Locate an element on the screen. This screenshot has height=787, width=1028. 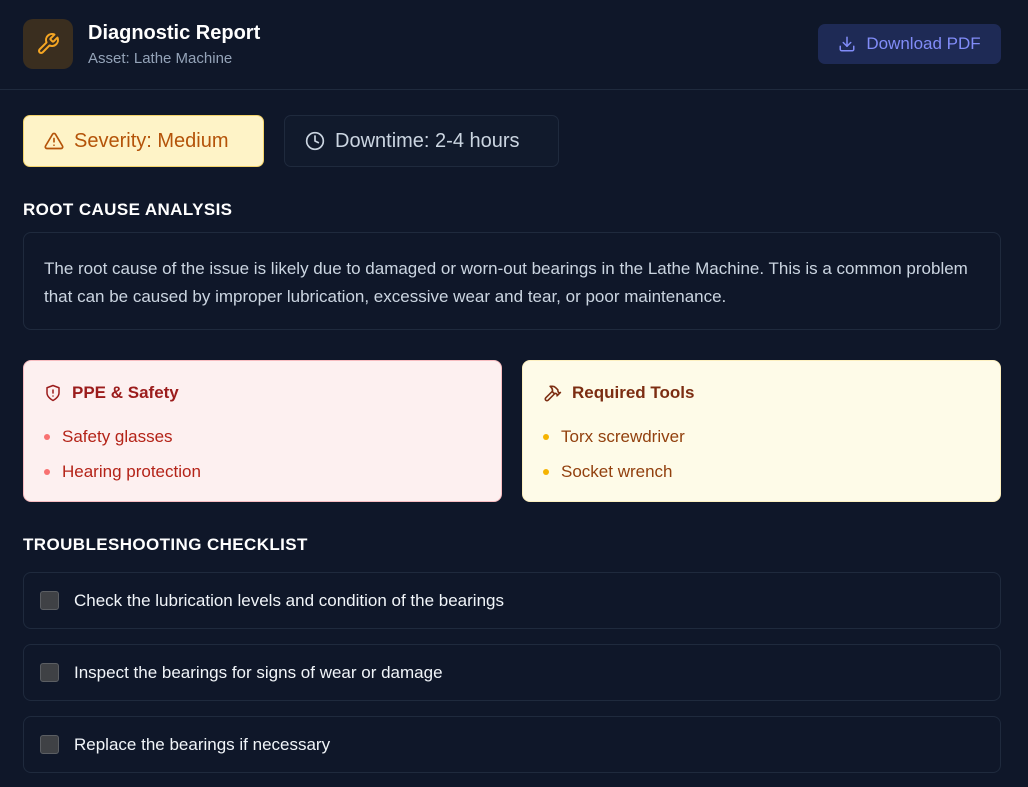
ppe-list: Safety glasses Hearing protection is located at coordinates (262, 454).